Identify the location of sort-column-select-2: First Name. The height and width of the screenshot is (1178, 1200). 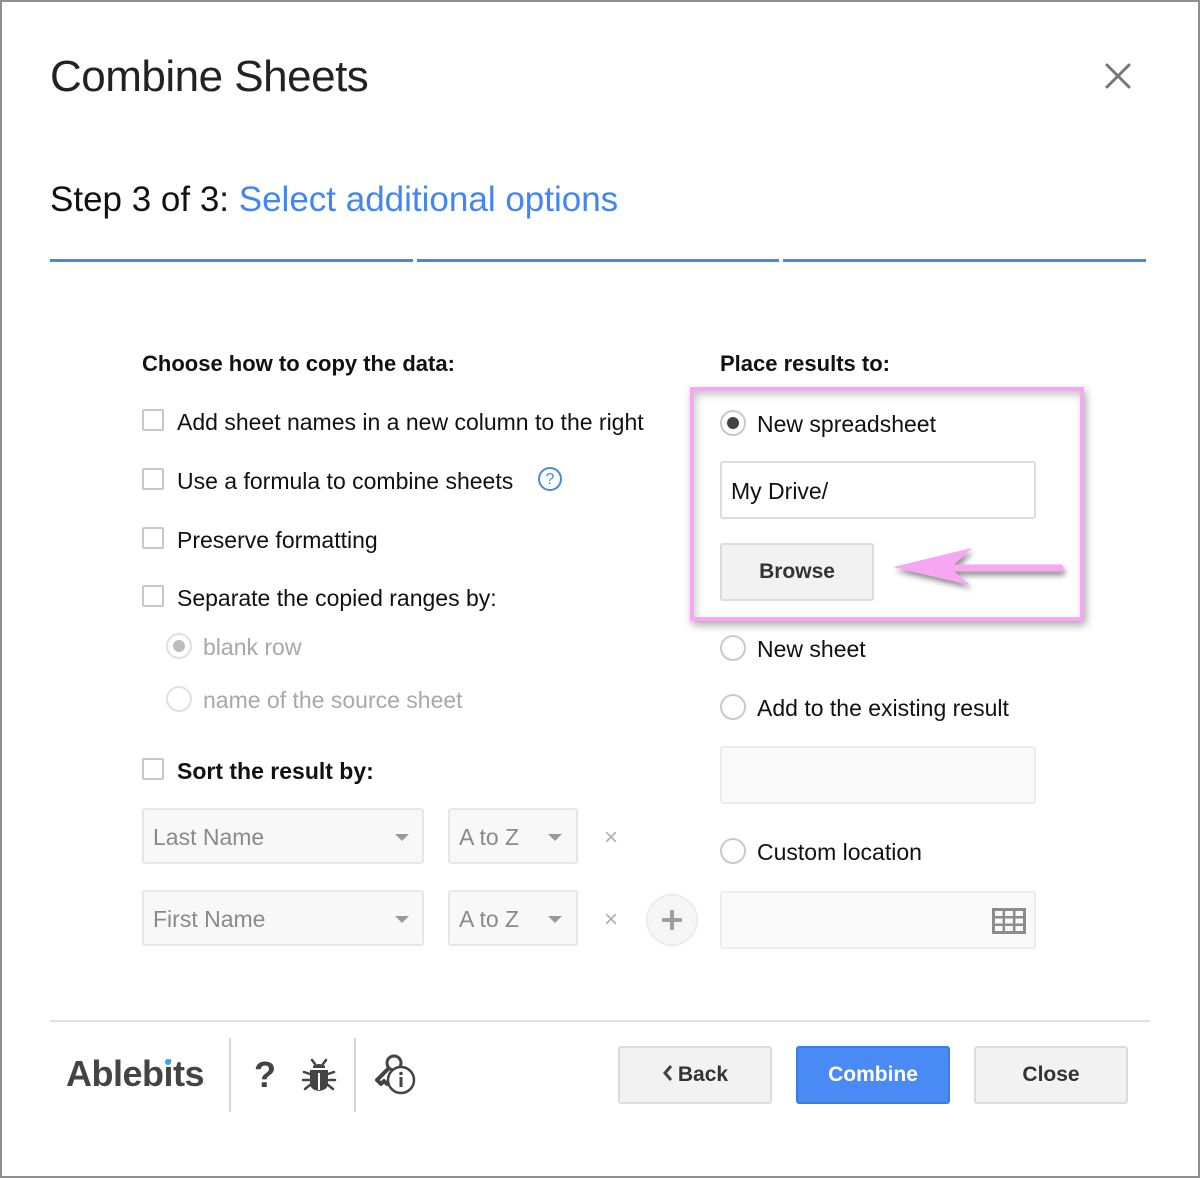
(283, 918).